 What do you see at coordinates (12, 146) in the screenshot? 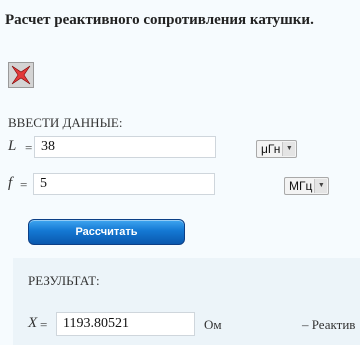
I see `inductance-symbol: L` at bounding box center [12, 146].